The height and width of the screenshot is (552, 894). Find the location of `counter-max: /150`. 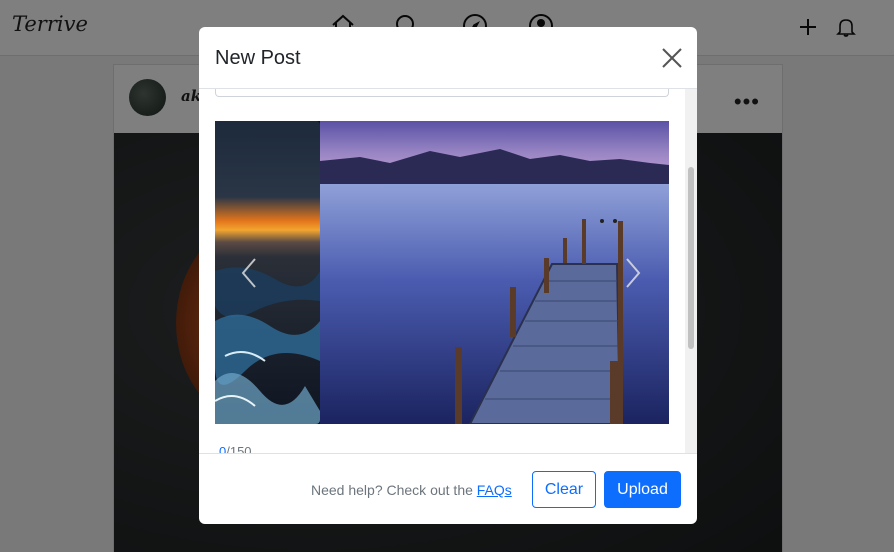

counter-max: /150 is located at coordinates (239, 448).